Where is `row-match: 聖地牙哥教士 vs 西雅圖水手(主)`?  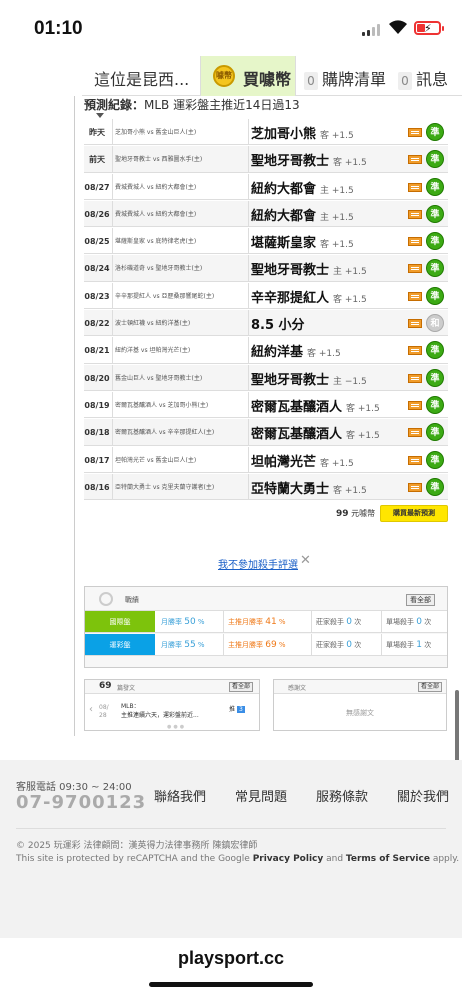
row-match: 聖地牙哥教士 vs 西雅圖水手(主) is located at coordinates (180, 159).